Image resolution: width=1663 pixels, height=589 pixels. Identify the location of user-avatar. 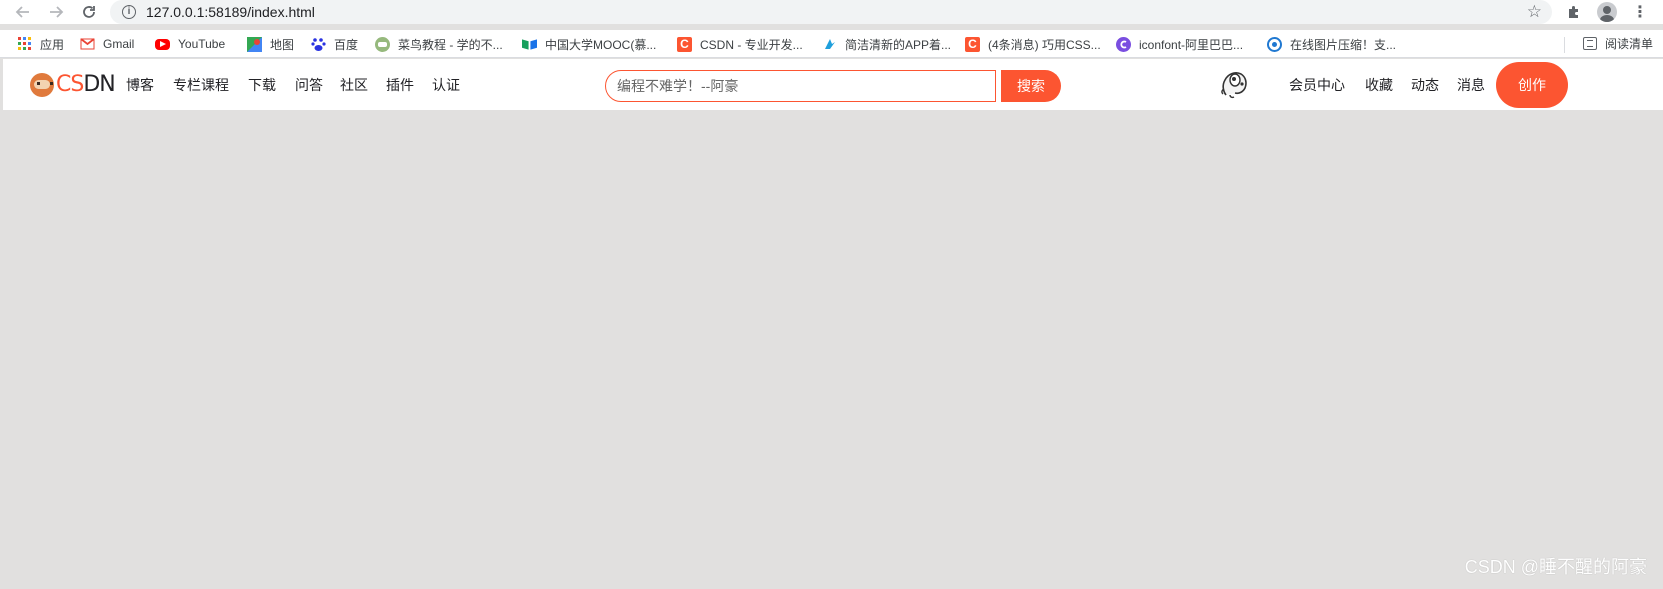
(1234, 82).